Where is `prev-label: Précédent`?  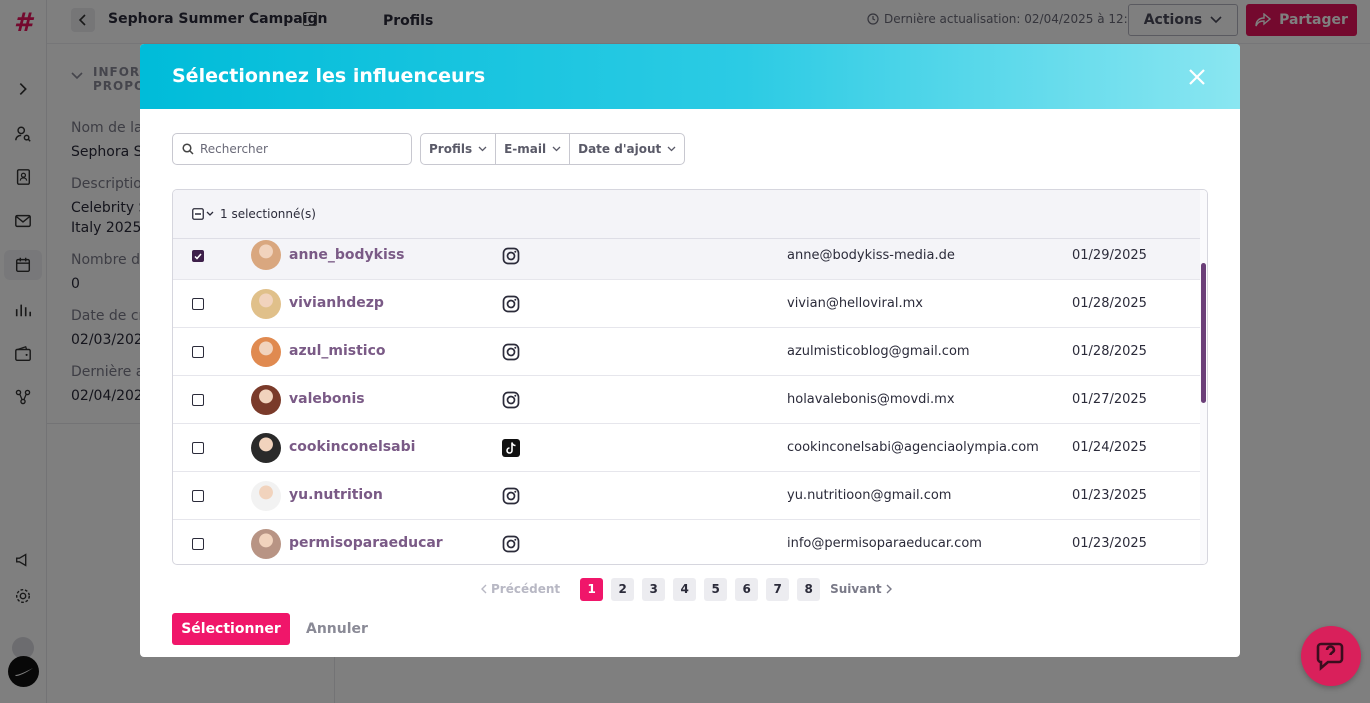
prev-label: Précédent is located at coordinates (526, 589).